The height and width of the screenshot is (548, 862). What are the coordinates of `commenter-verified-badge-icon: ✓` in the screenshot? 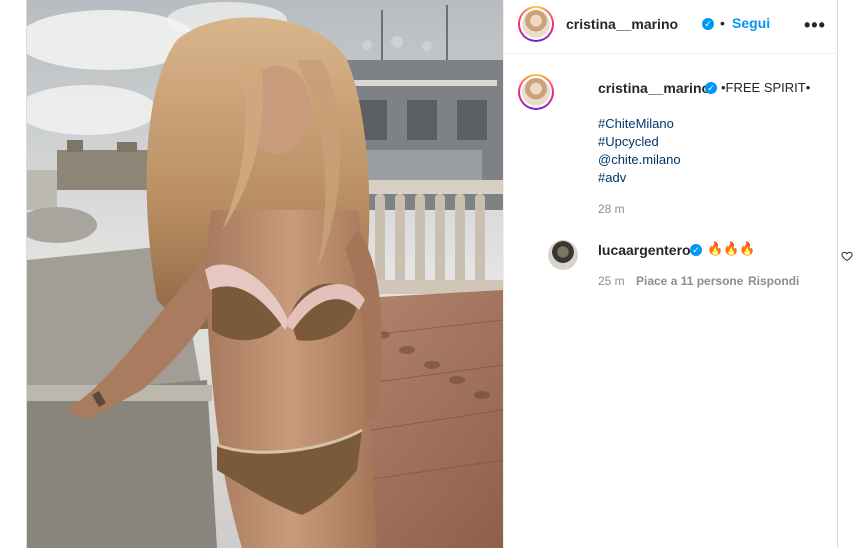 It's located at (696, 250).